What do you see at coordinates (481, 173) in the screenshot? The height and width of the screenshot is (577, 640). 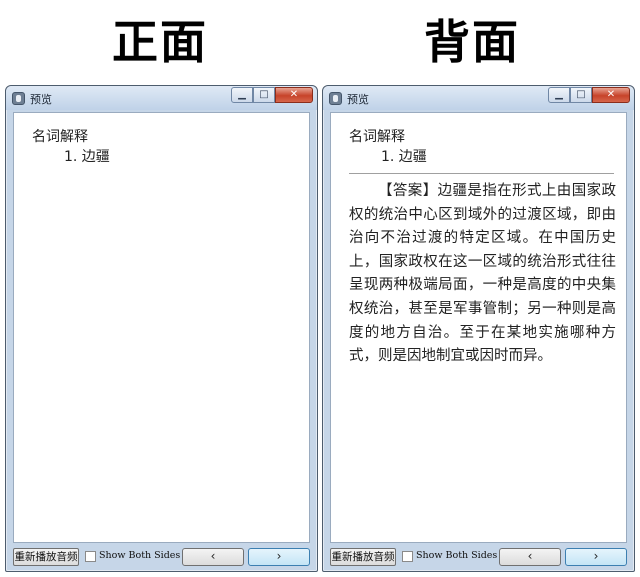 I see `answer-divider` at bounding box center [481, 173].